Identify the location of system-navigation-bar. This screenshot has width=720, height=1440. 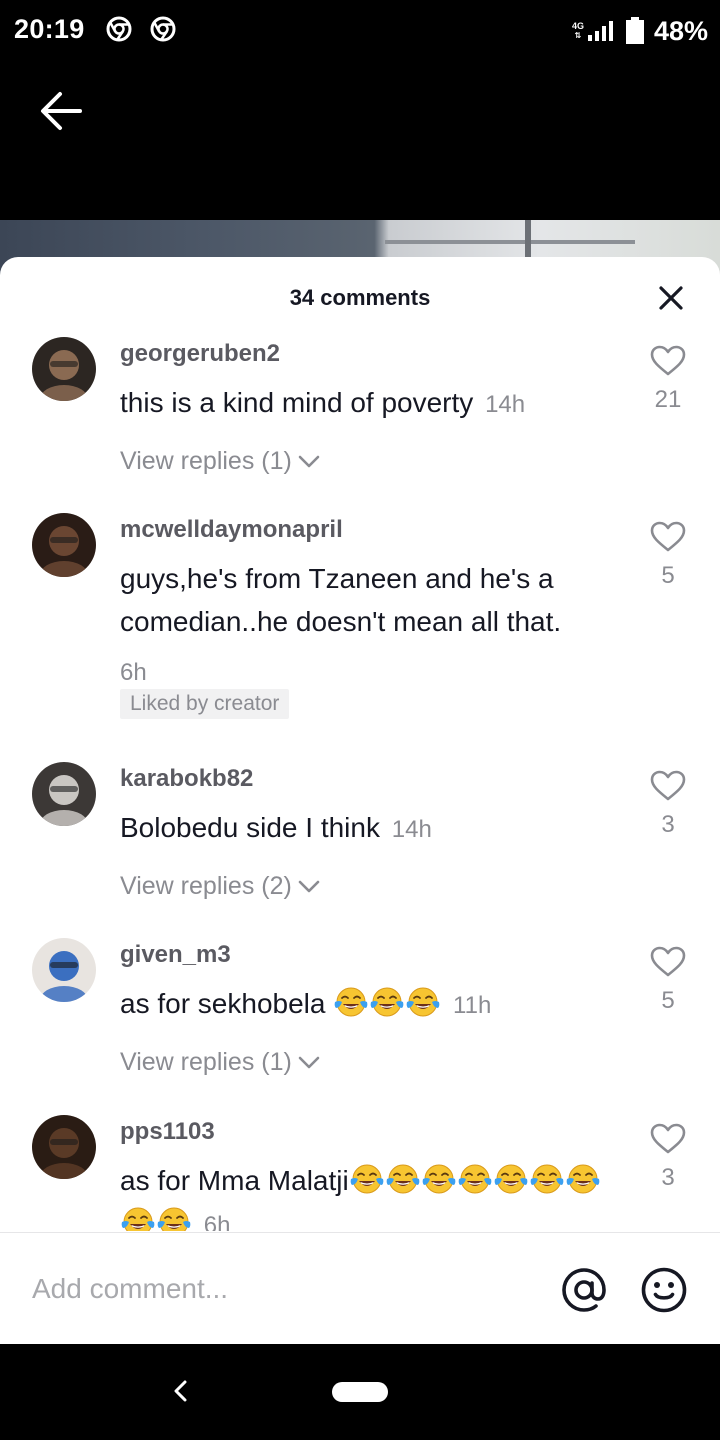
(360, 1392).